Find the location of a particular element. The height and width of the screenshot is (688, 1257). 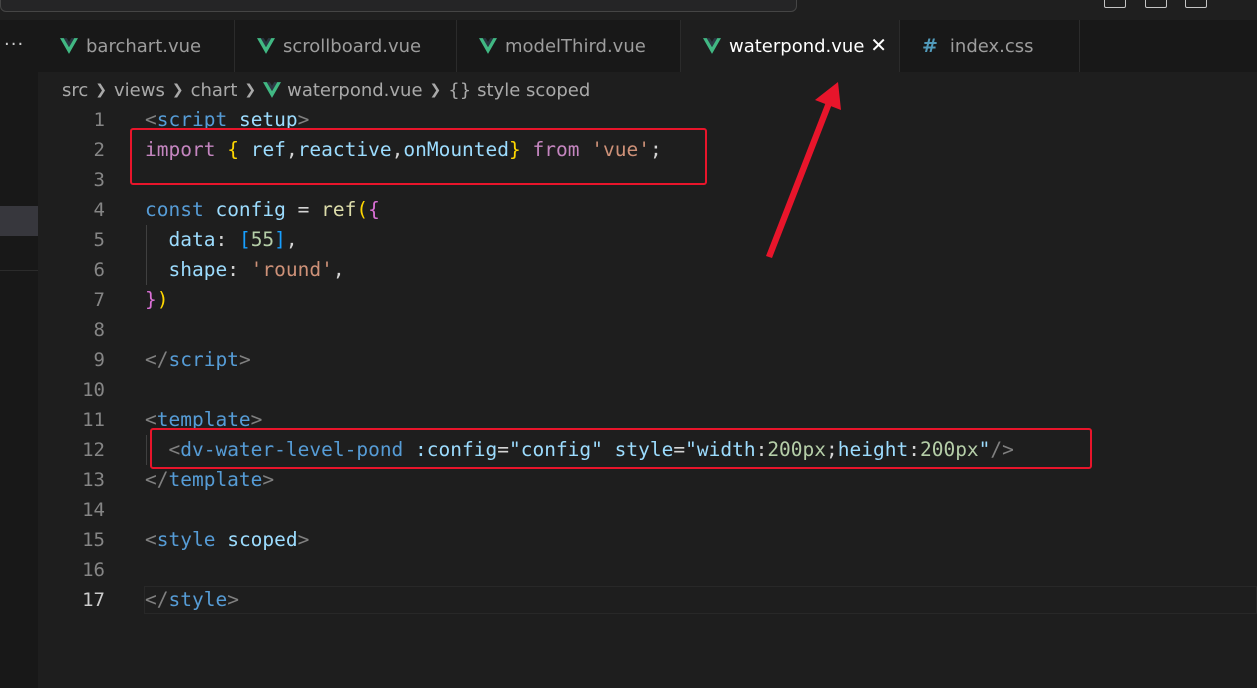

tab-scrollboard: scrollboard.vue is located at coordinates (346, 46).